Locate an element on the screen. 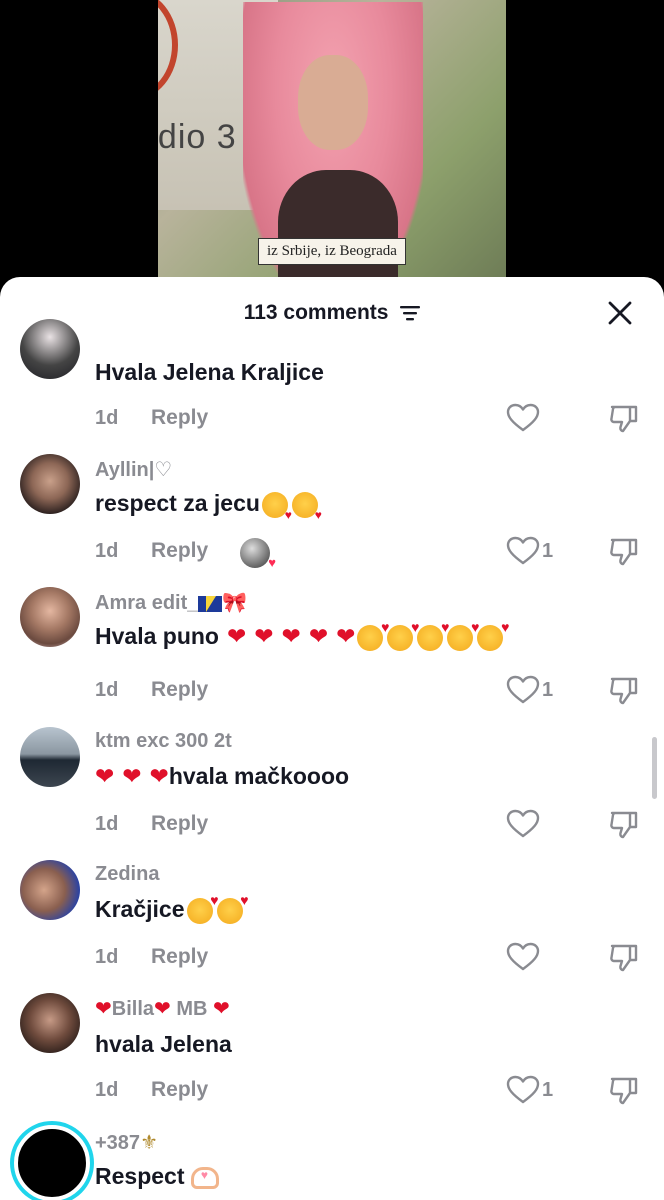 This screenshot has width=664, height=1200. comment-text-row: Kračjice is located at coordinates (172, 908).